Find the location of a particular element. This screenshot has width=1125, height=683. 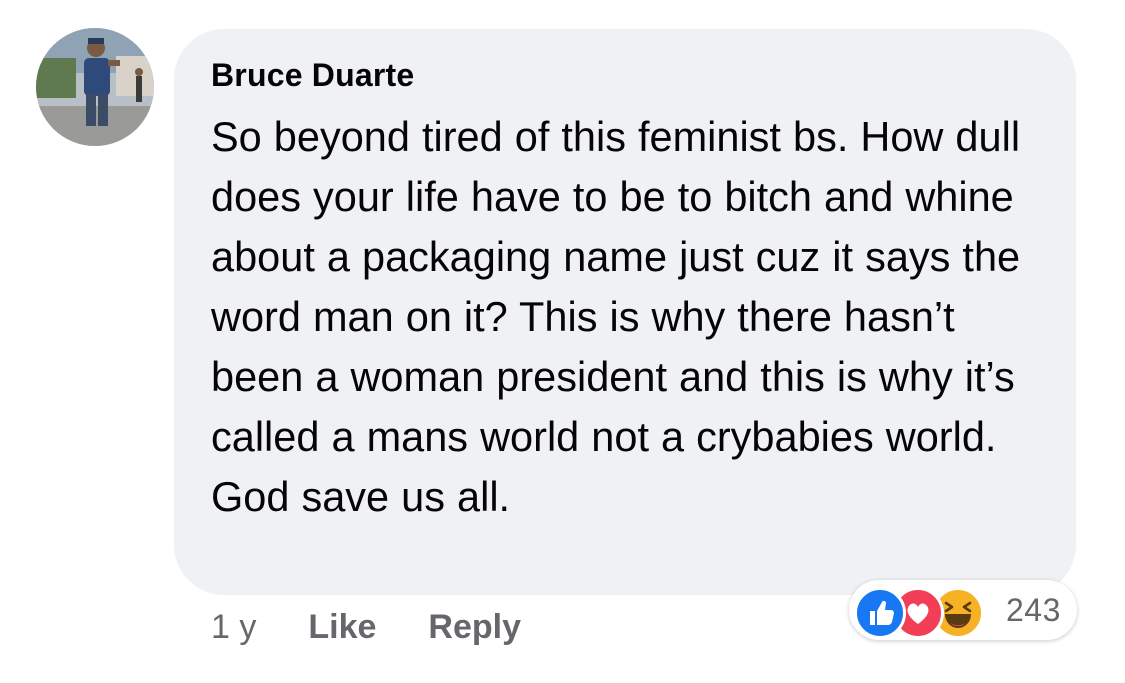

reaction-count: 243 is located at coordinates (1033, 609).